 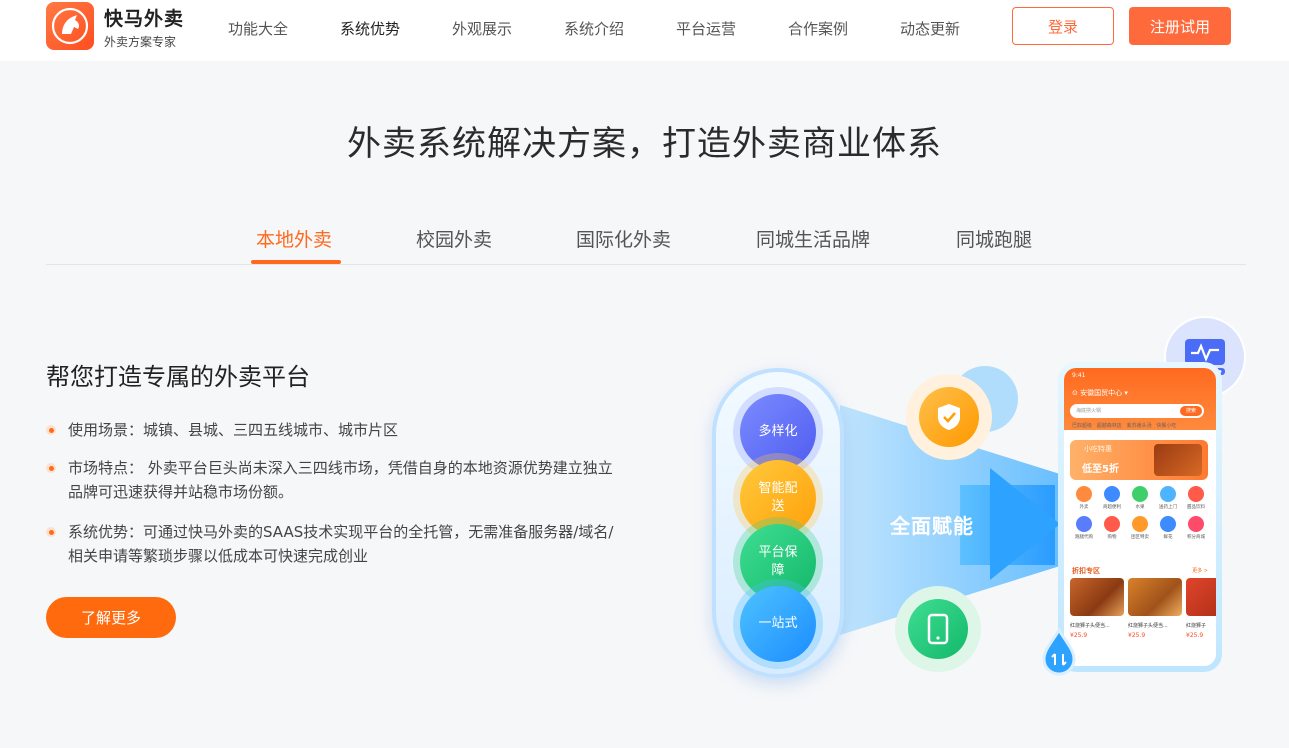 What do you see at coordinates (1079, 375) in the screenshot?
I see `phone-time: 9:41` at bounding box center [1079, 375].